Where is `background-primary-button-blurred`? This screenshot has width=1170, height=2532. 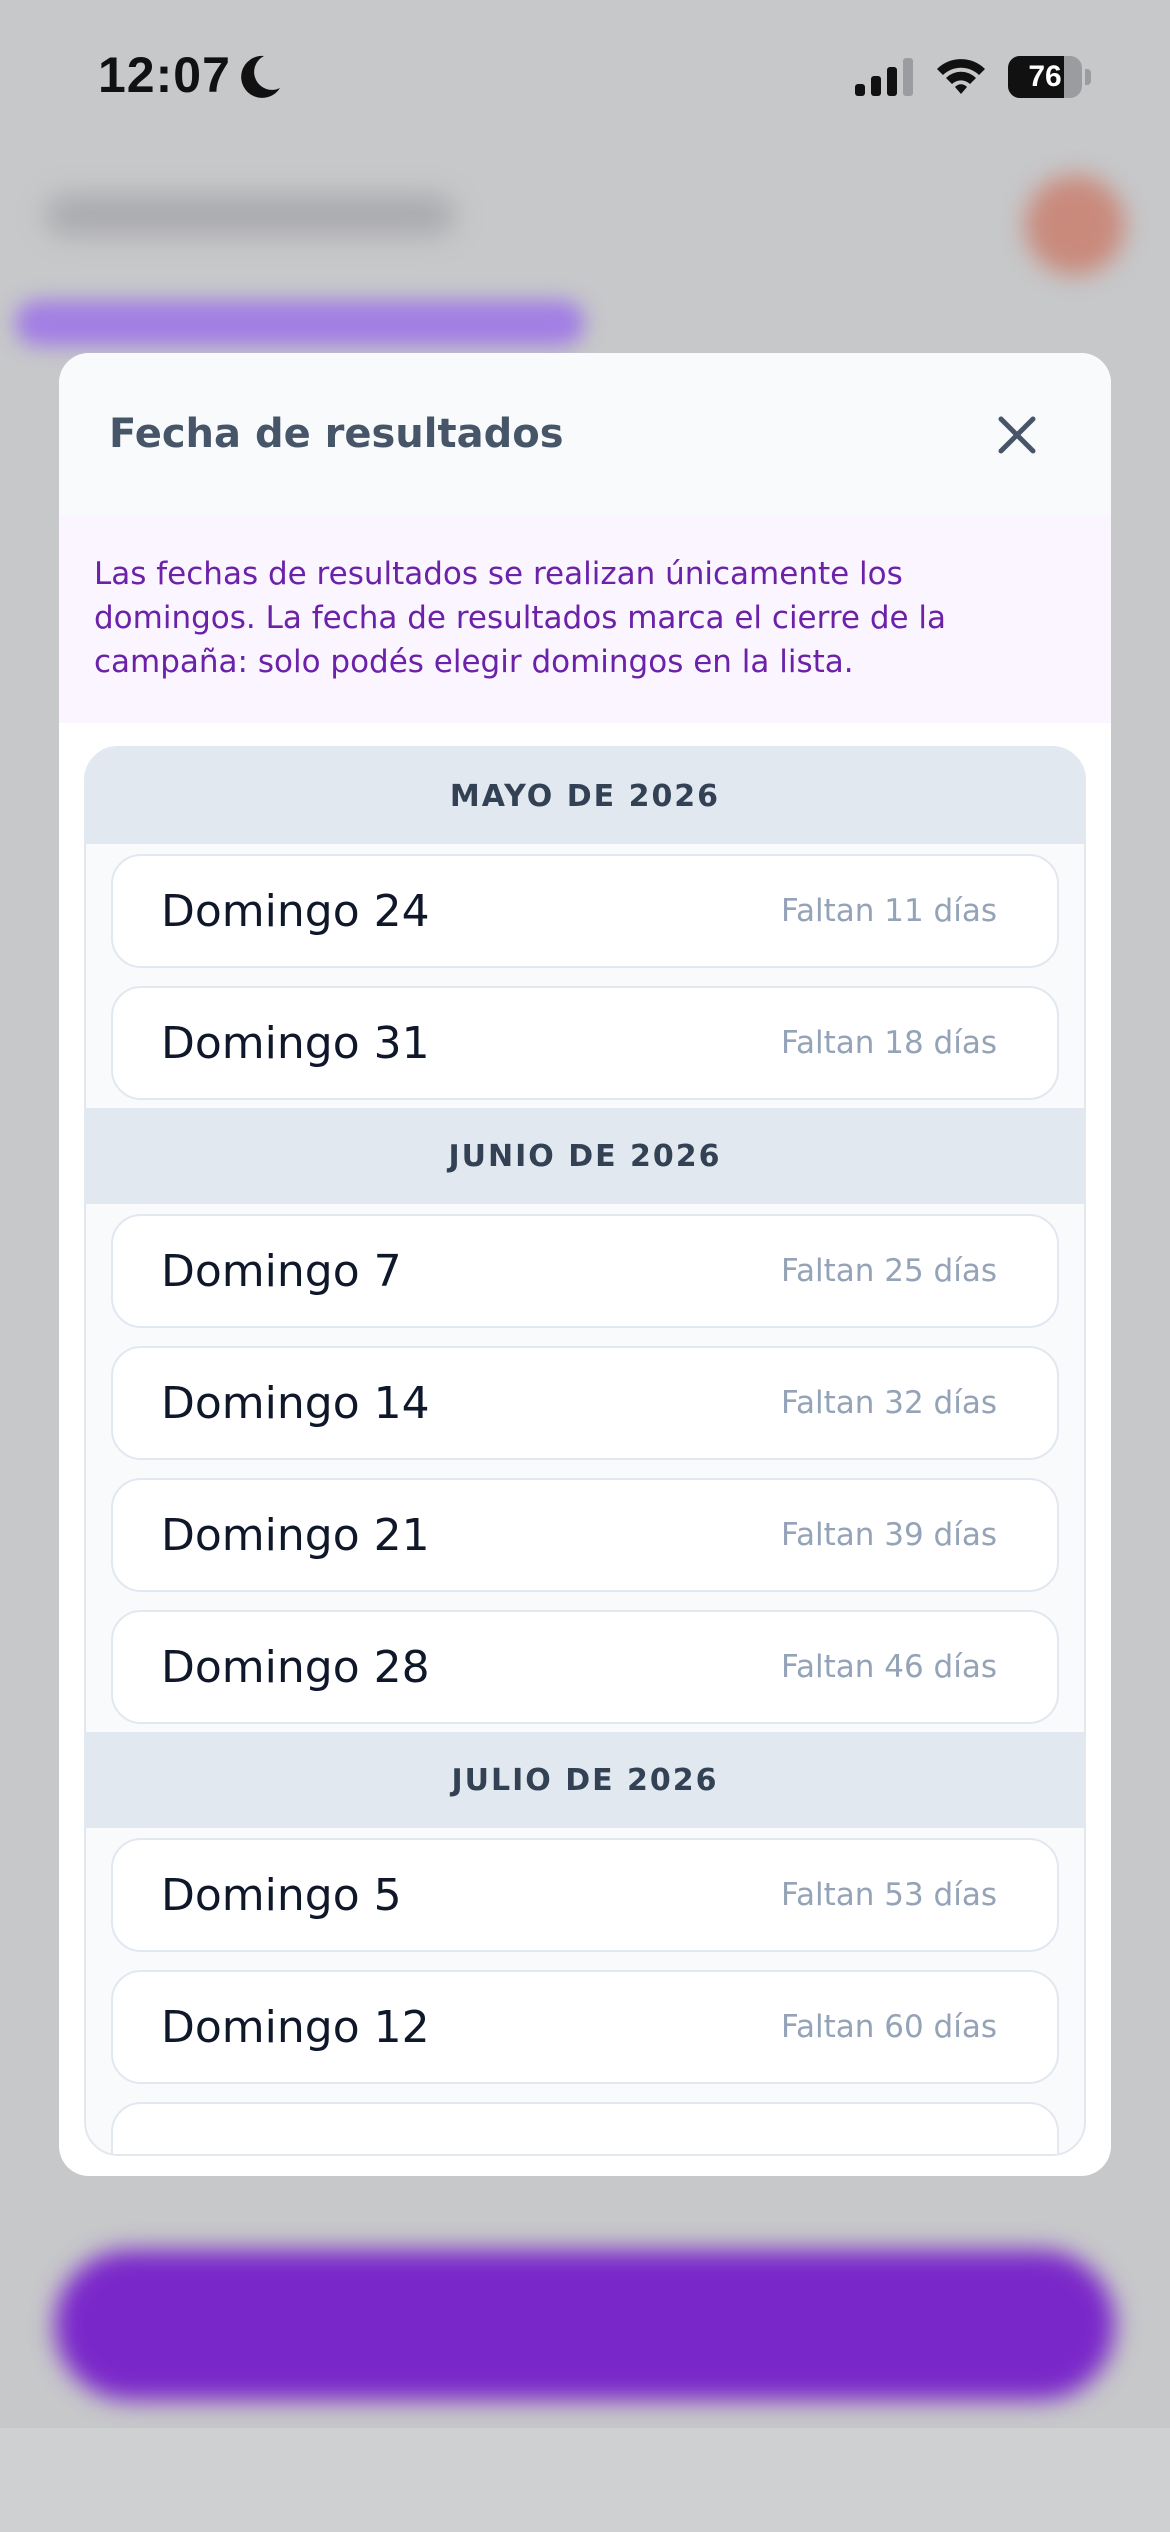 background-primary-button-blurred is located at coordinates (585, 2325).